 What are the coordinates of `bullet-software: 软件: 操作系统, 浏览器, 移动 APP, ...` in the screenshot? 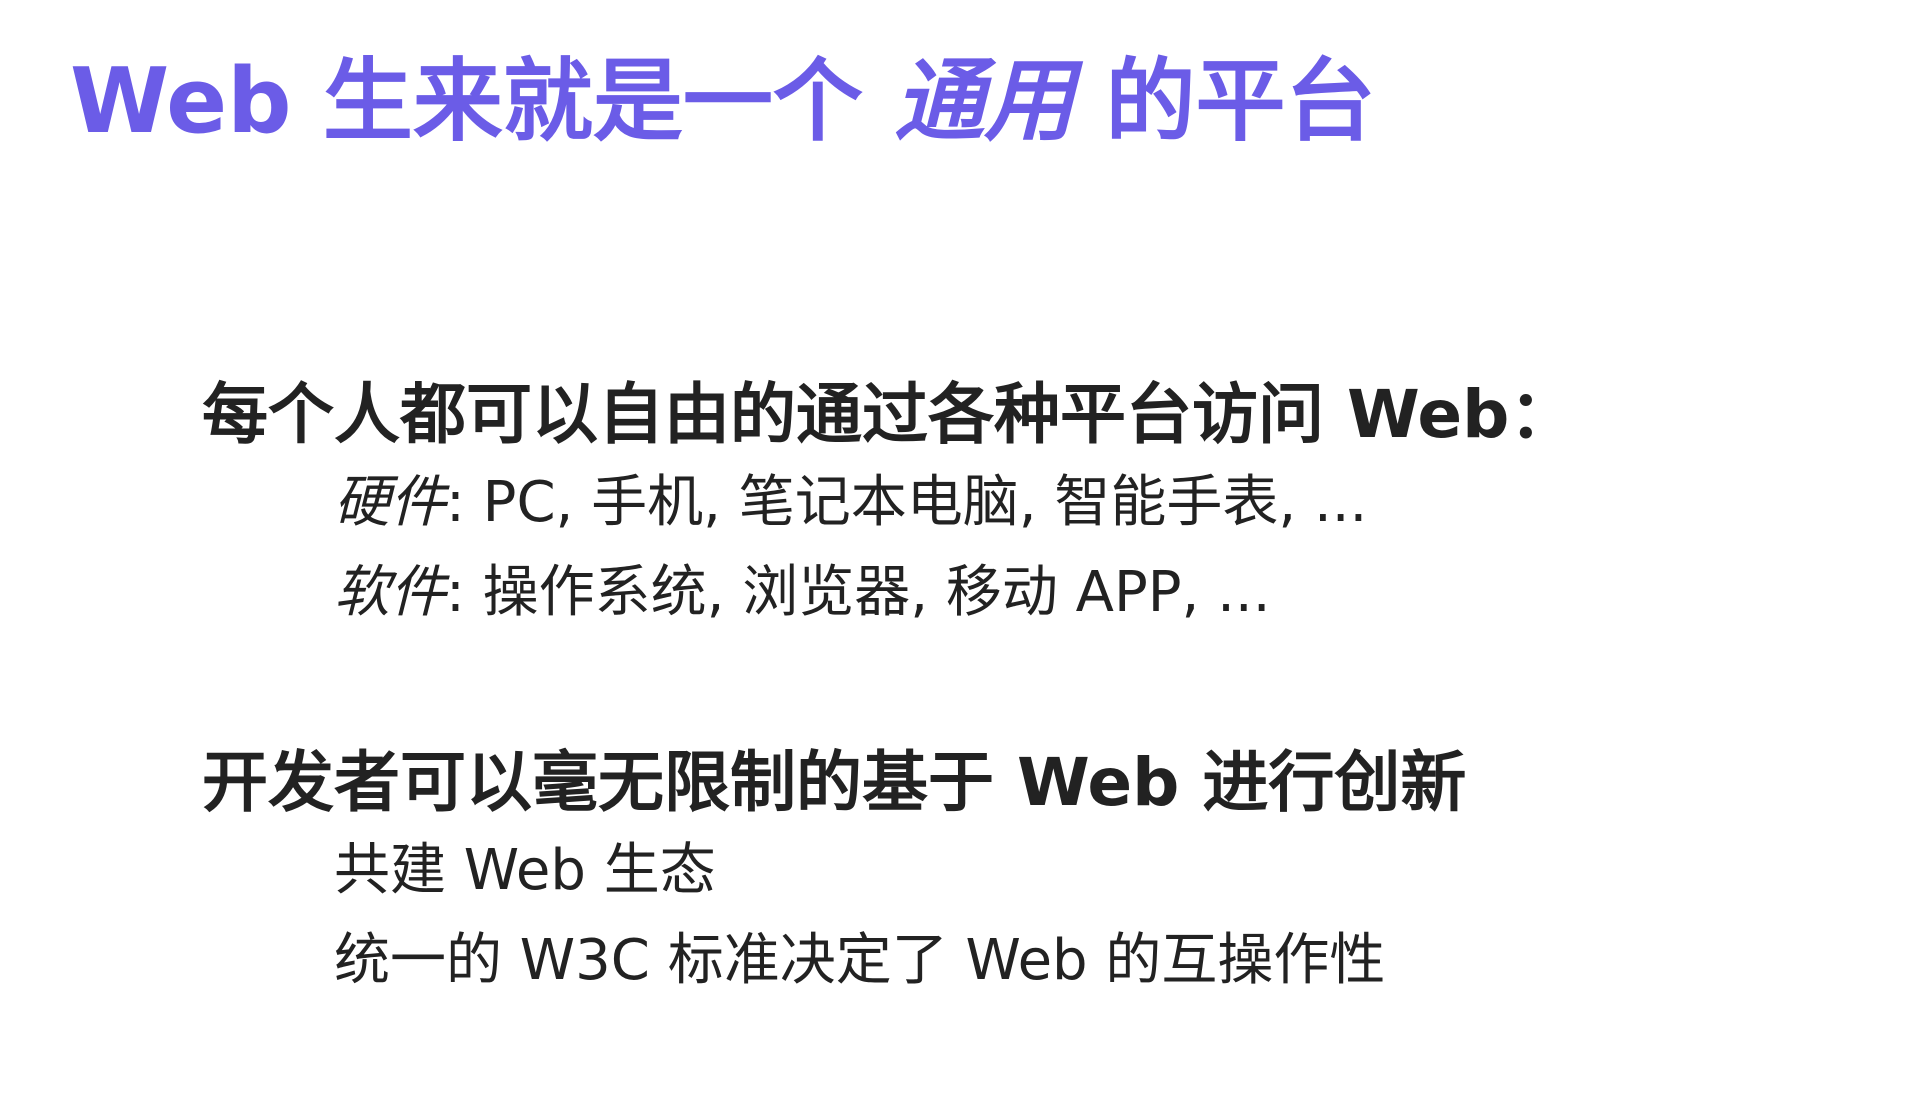 It's located at (954, 593).